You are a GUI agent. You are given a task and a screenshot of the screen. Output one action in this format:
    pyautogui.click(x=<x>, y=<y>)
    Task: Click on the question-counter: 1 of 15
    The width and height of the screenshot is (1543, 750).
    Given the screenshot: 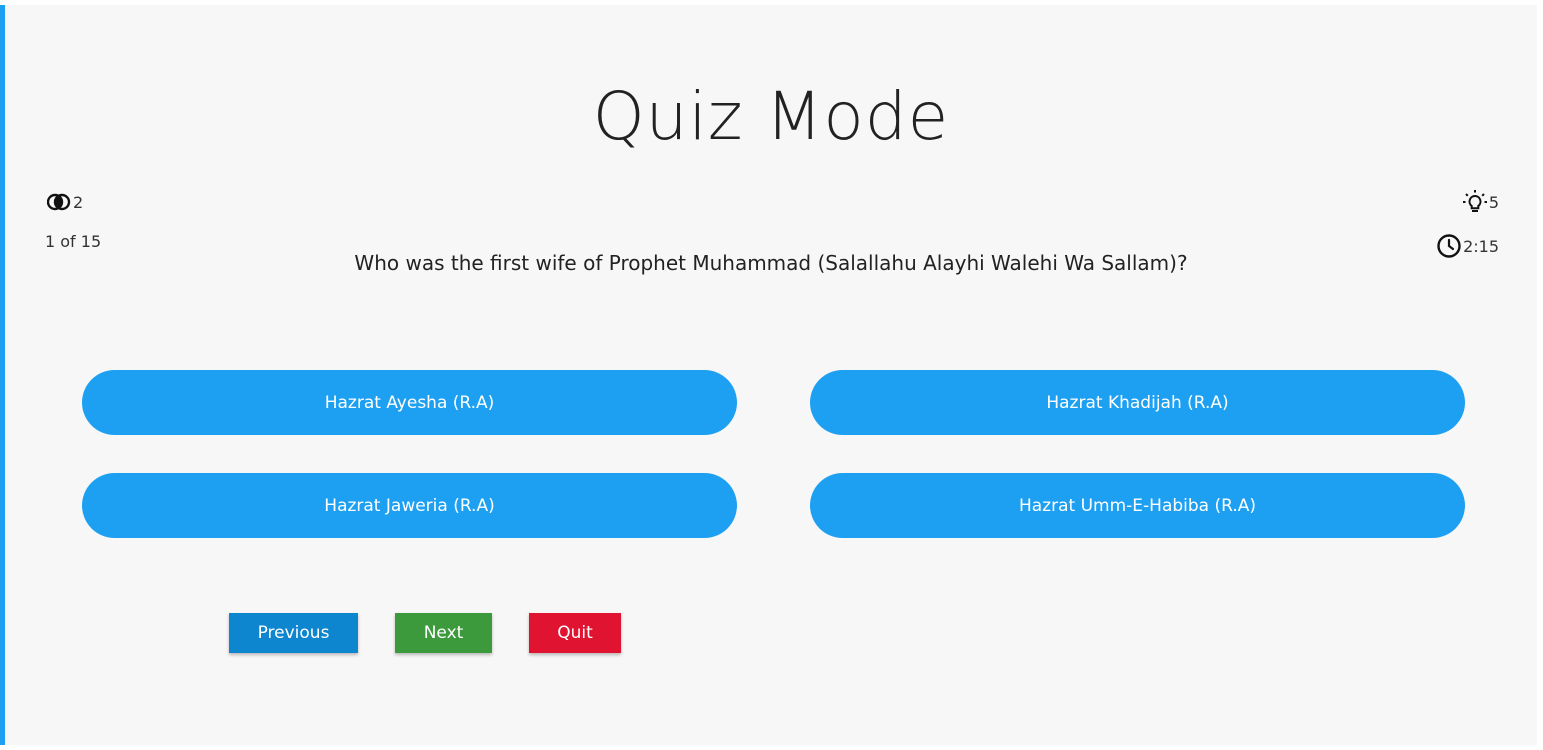 What is the action you would take?
    pyautogui.click(x=73, y=241)
    